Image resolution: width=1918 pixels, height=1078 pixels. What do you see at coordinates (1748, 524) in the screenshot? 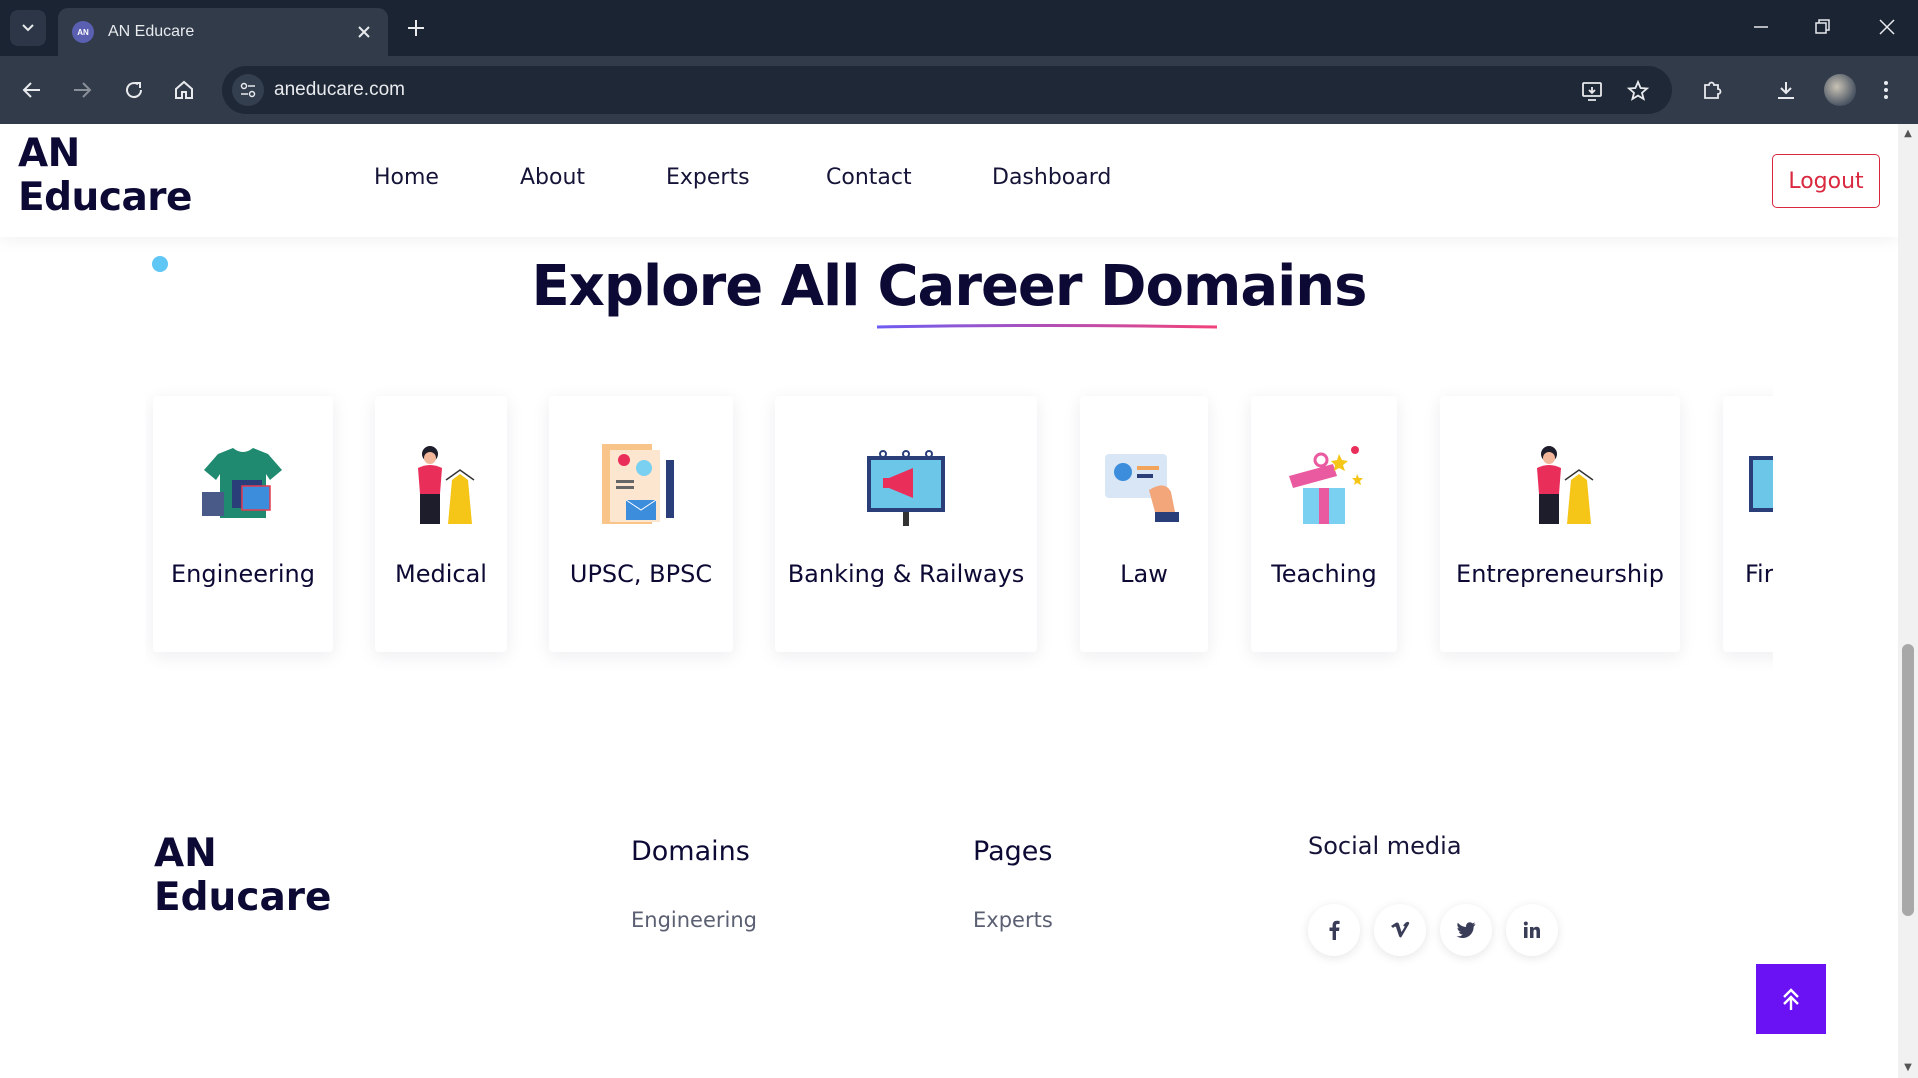
I see `domain-card: Fir` at bounding box center [1748, 524].